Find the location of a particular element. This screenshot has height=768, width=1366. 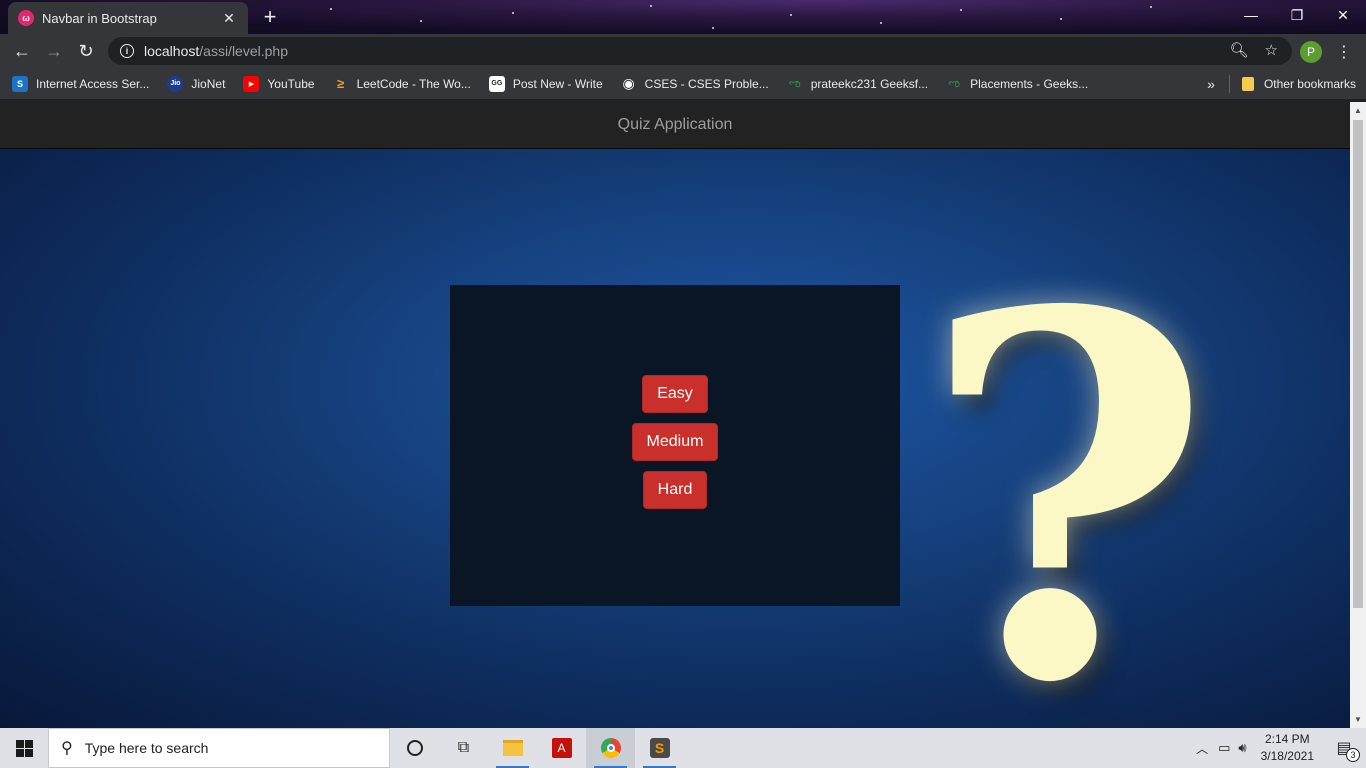

url-host: localhost is located at coordinates (172, 51).